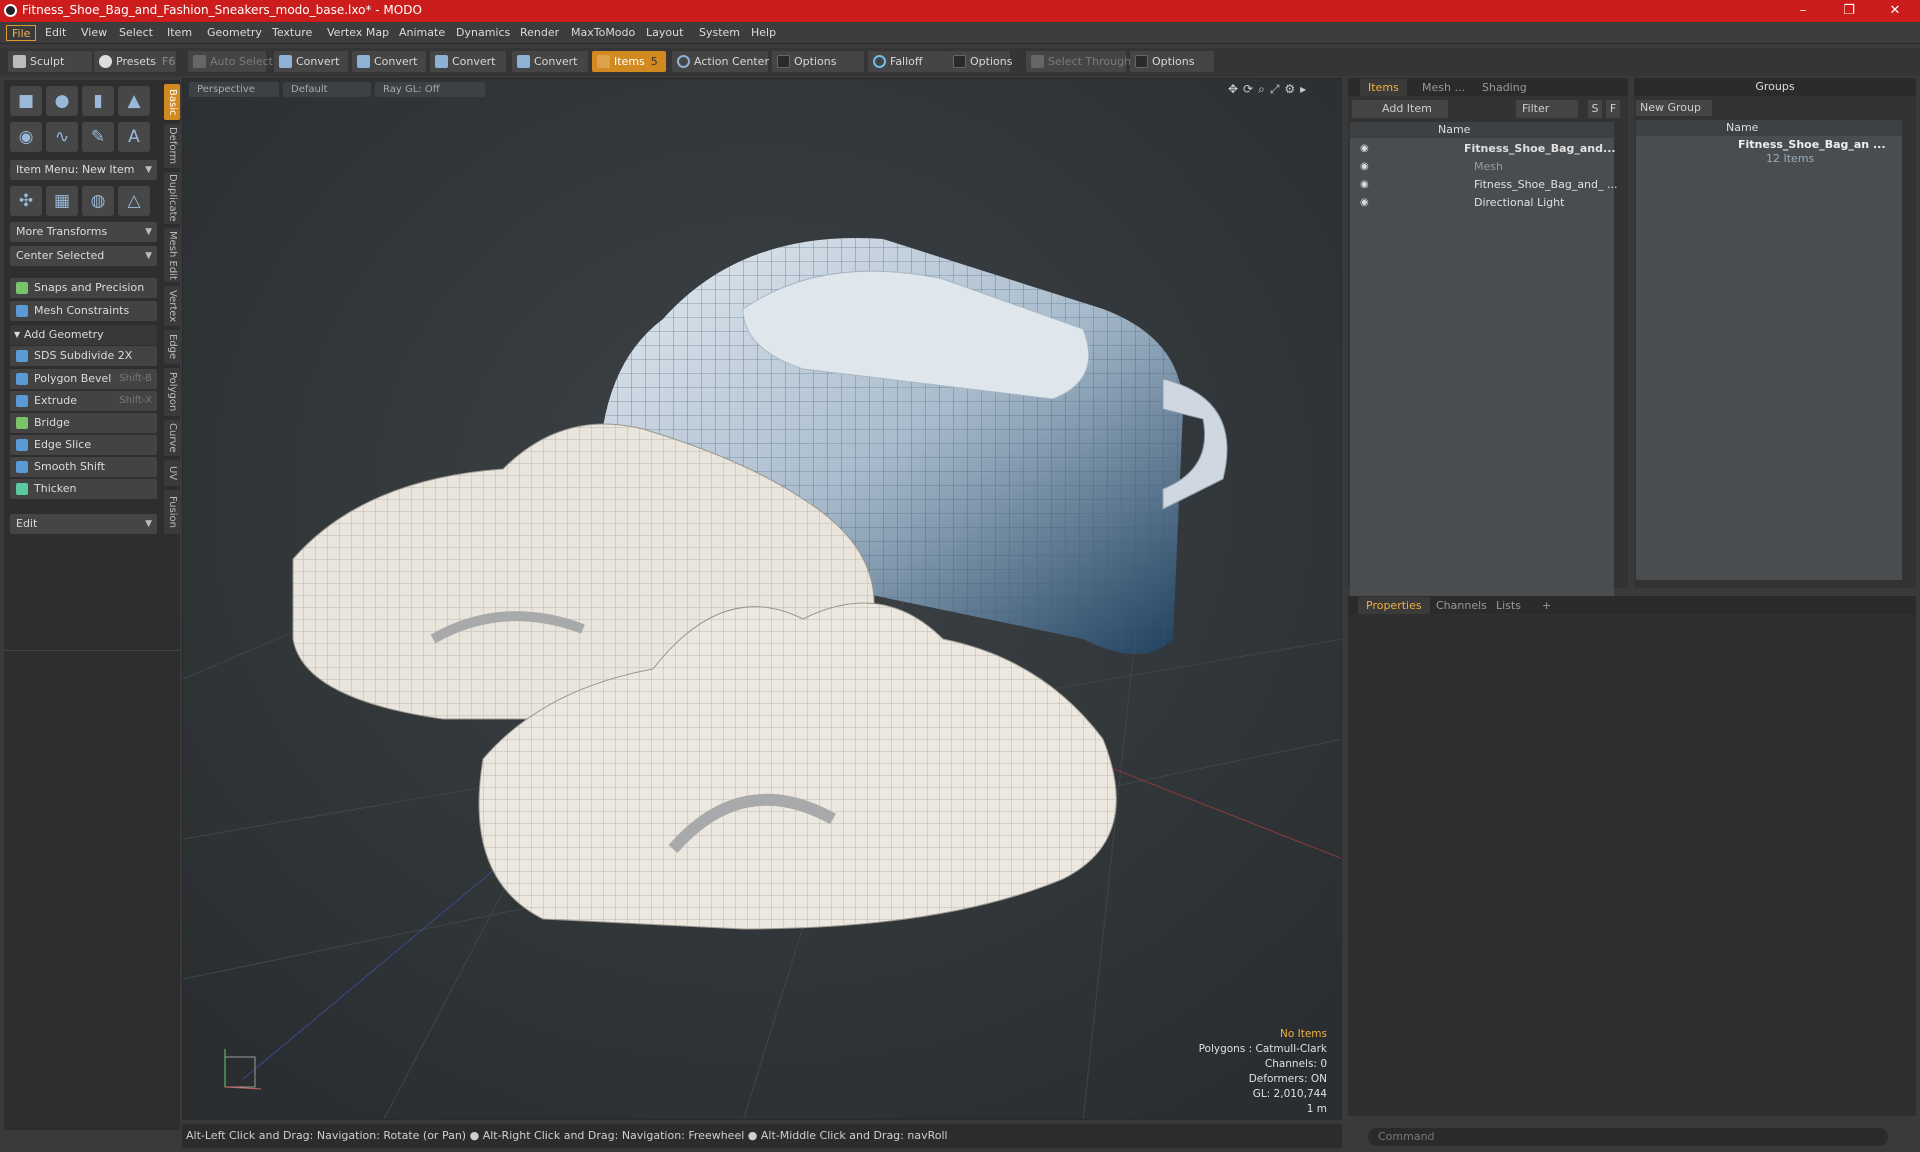  I want to click on s-toggle: S, so click(1595, 109).